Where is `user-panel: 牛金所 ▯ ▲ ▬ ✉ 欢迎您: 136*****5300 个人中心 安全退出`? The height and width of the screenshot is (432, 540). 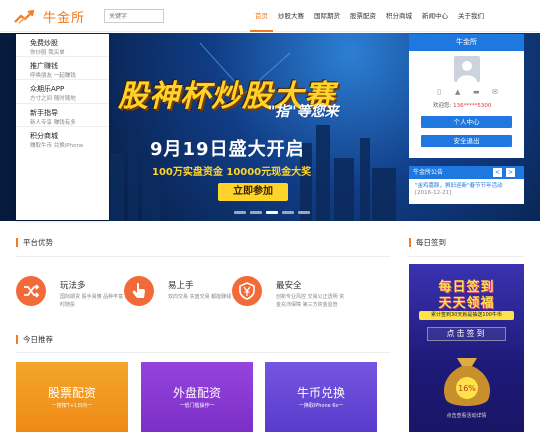 user-panel: 牛金所 ▯ ▲ ▬ ✉ 欢迎您: 136*****5300 个人中心 安全退出 is located at coordinates (466, 96).